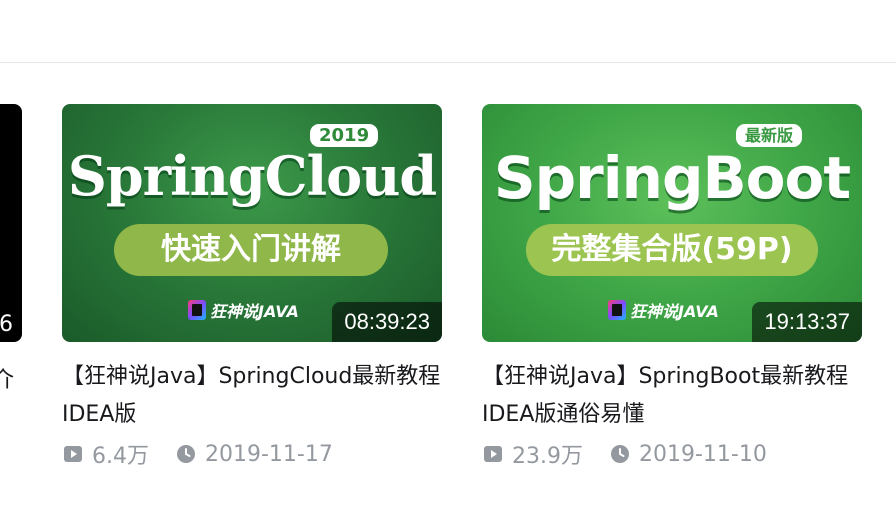  What do you see at coordinates (269, 454) in the screenshot?
I see `publish-date: 2019-11-17` at bounding box center [269, 454].